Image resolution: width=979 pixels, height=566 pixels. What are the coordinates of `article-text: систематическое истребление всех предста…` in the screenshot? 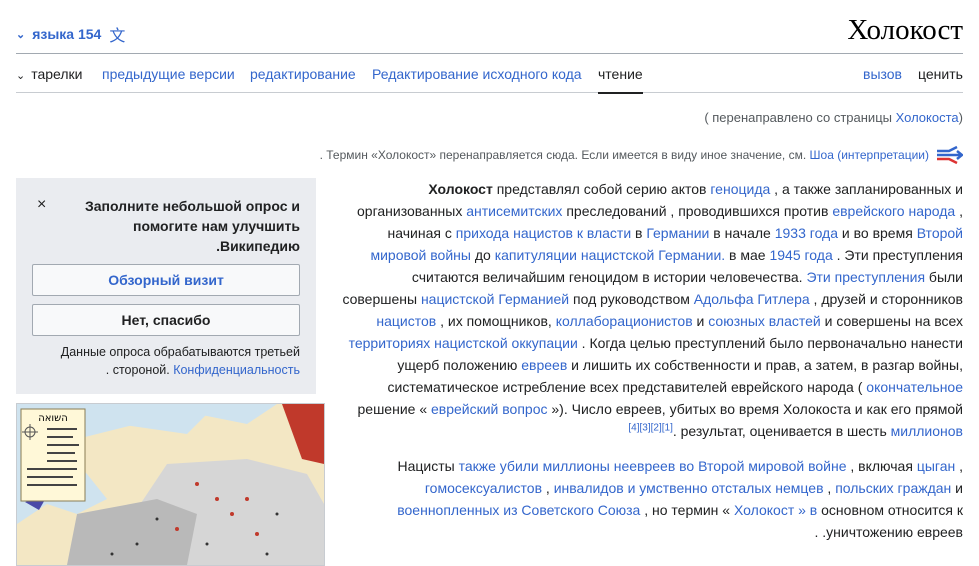 It's located at (627, 387).